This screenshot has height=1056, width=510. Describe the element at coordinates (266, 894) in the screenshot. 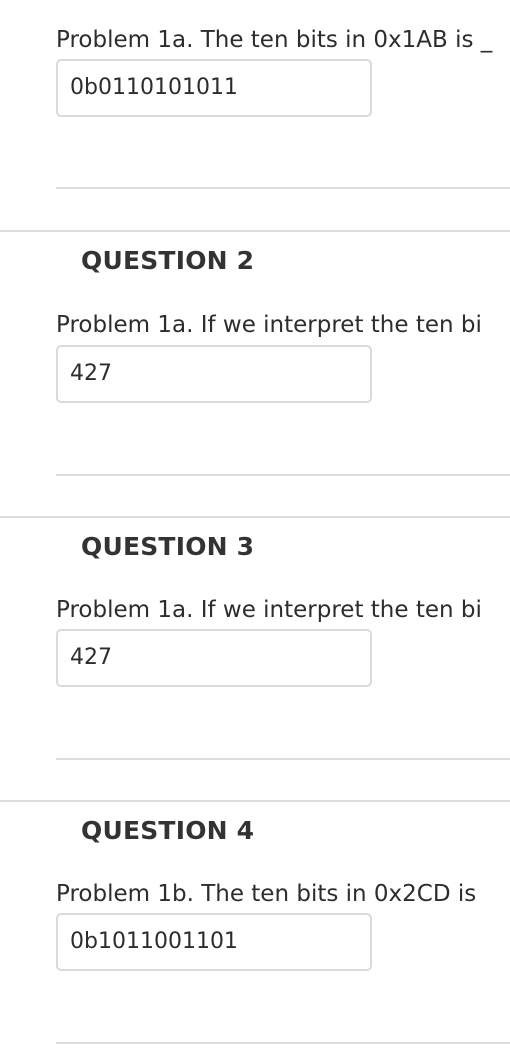

I see `question-4-prompt: Problem 1b. The ten bits in 0x2CD is` at that location.